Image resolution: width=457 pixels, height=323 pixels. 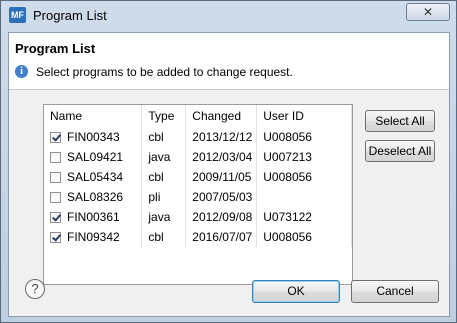 I want to click on window-title: Program List, so click(x=70, y=15).